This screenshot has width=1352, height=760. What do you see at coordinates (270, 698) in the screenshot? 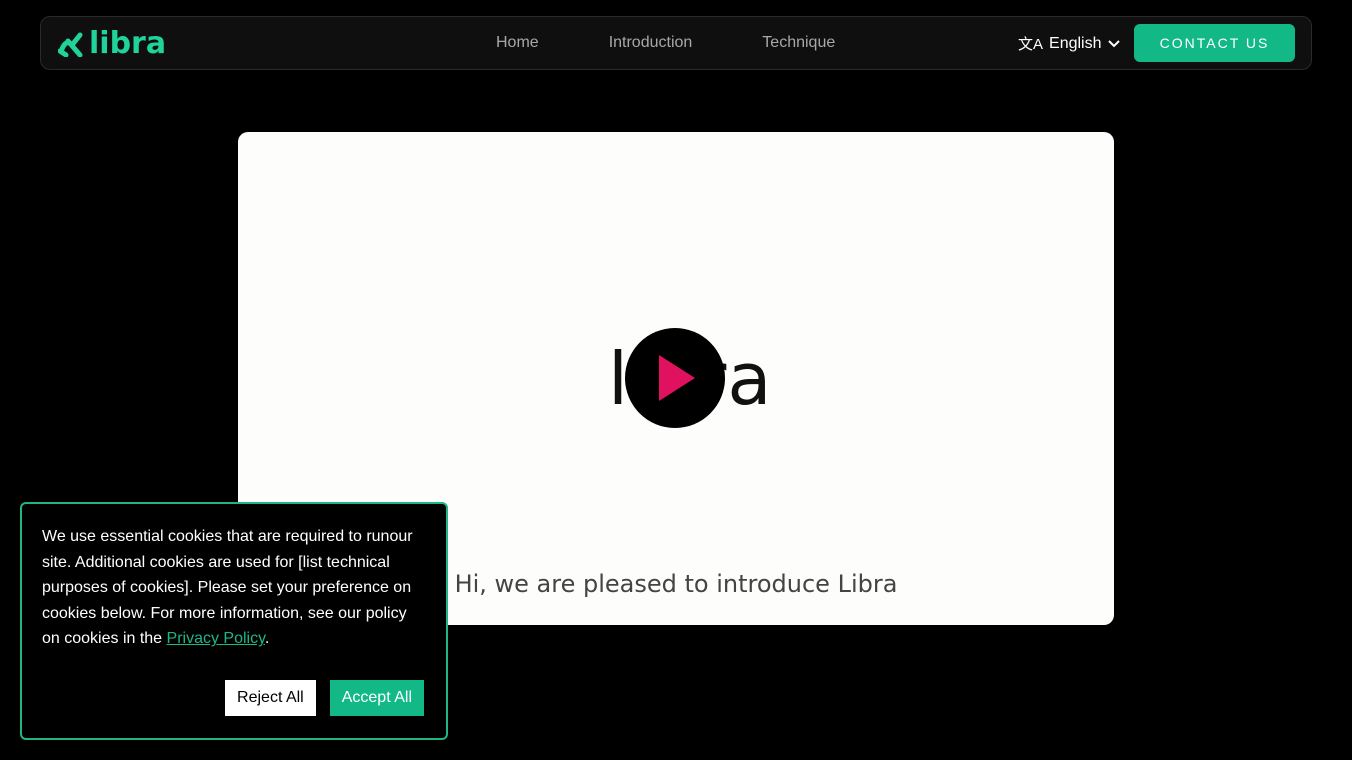
I see `reject-all-button: Reject All` at bounding box center [270, 698].